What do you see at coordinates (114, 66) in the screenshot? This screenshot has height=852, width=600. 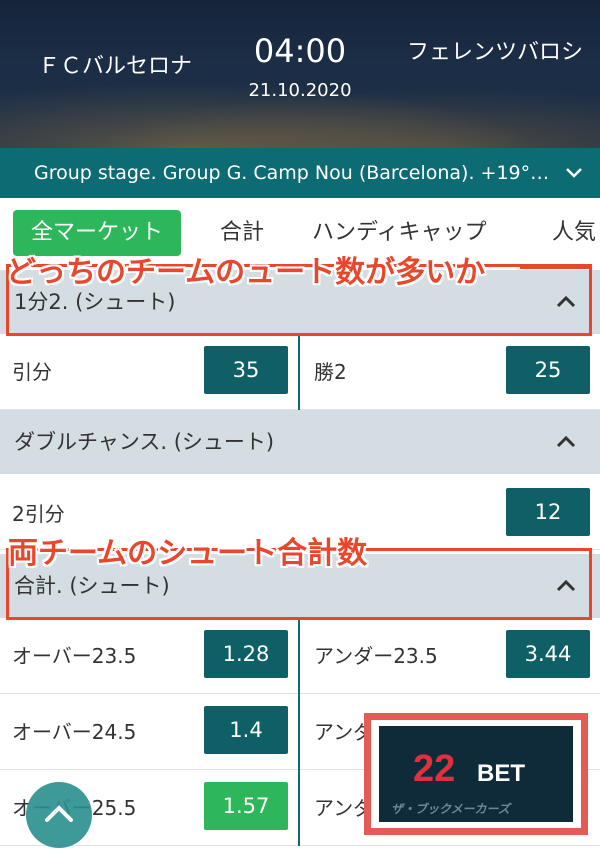 I see `home-team-name: ＦＣバルセロナ` at bounding box center [114, 66].